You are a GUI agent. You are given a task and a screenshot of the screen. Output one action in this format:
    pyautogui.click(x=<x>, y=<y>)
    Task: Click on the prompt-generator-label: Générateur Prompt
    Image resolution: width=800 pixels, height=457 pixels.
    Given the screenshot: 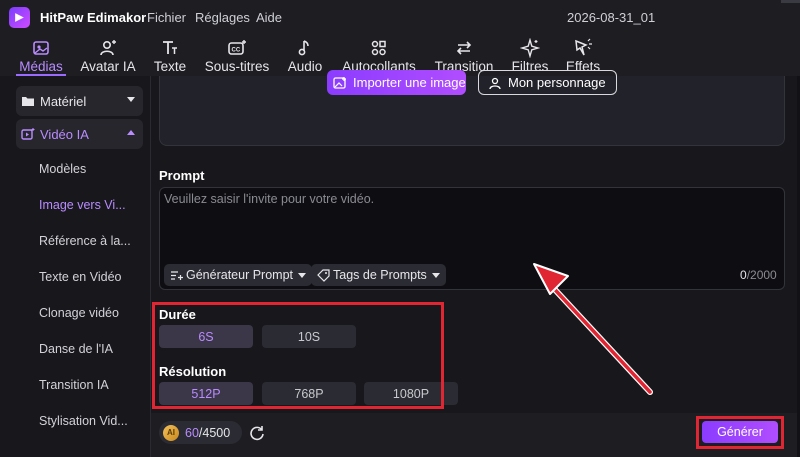 What is the action you would take?
    pyautogui.click(x=239, y=275)
    